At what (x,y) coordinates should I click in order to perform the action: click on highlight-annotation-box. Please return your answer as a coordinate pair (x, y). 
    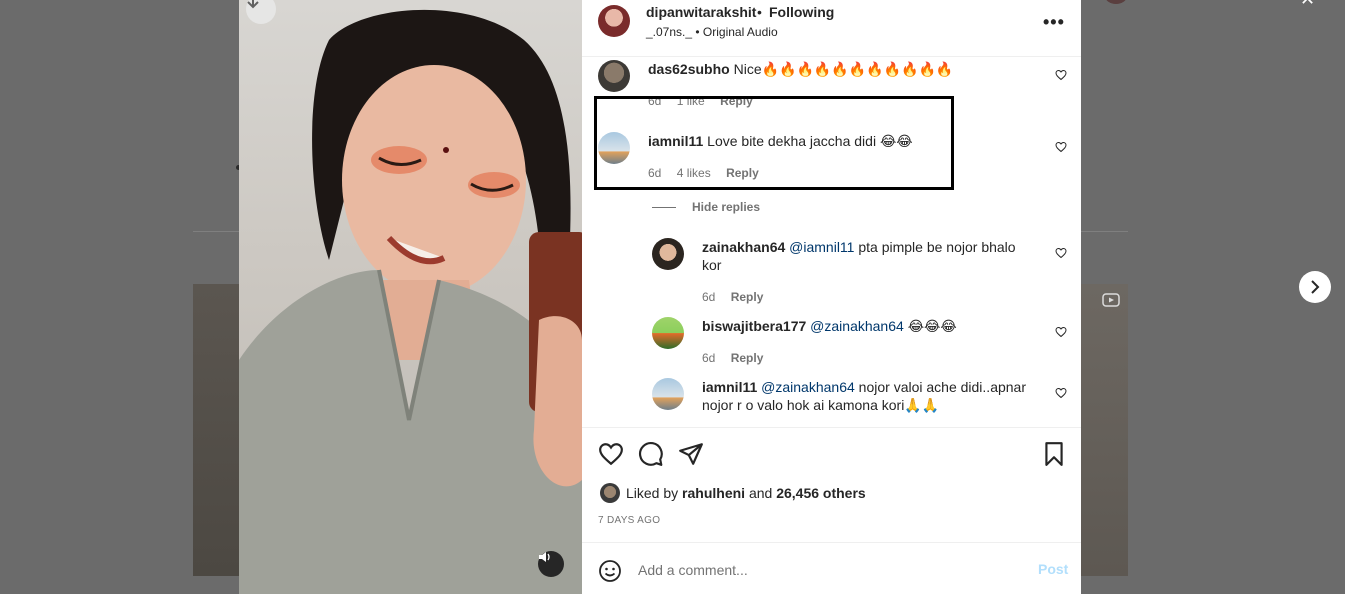
    Looking at the image, I should click on (774, 143).